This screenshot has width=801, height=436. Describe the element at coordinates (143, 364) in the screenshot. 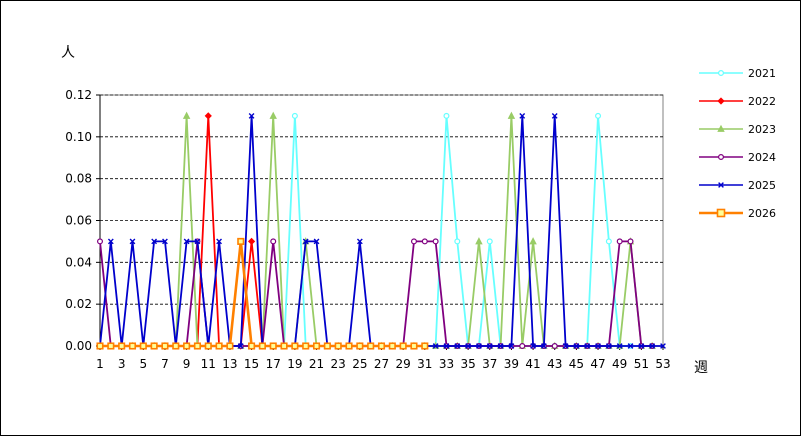

I see `x-tick-label: 5` at that location.